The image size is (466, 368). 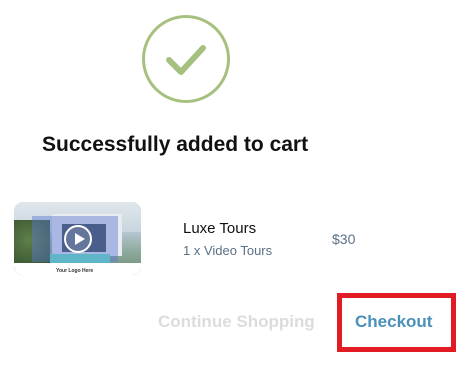 What do you see at coordinates (228, 250) in the screenshot?
I see `item-quantity: 1 x Video Tours` at bounding box center [228, 250].